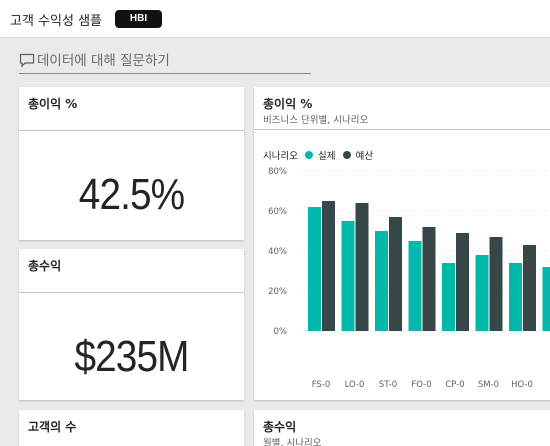  Describe the element at coordinates (277, 292) in the screenshot. I see `y-tick-label: 20%` at that location.